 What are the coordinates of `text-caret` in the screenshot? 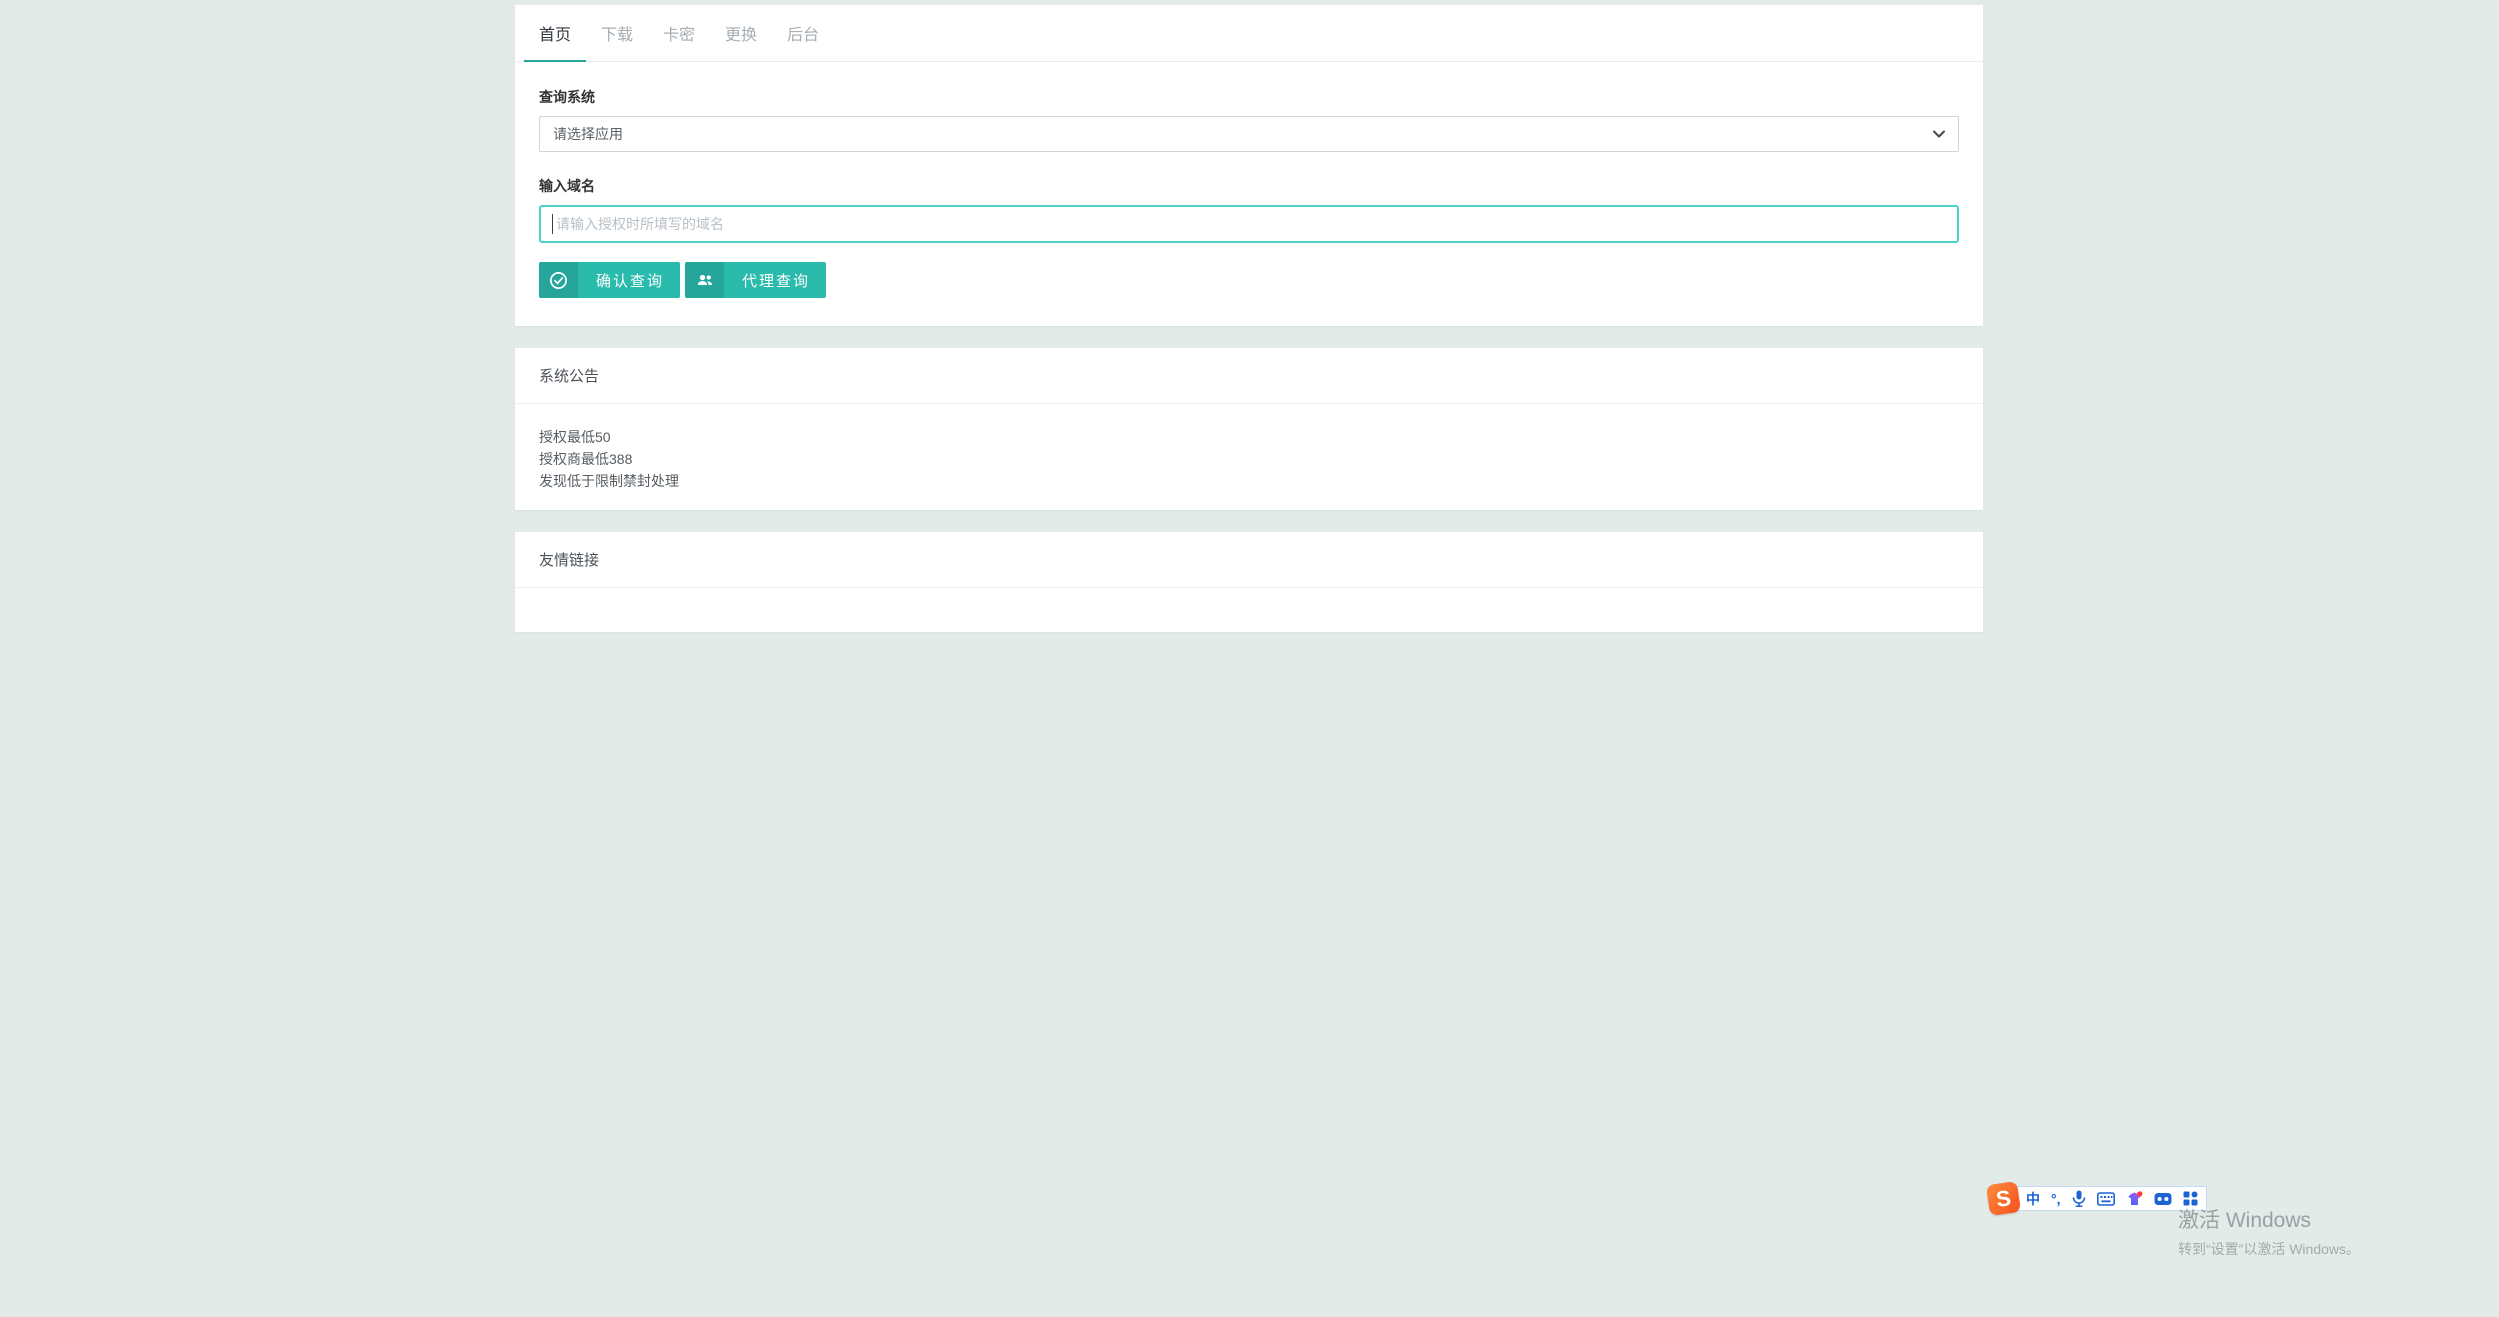 It's located at (552, 224).